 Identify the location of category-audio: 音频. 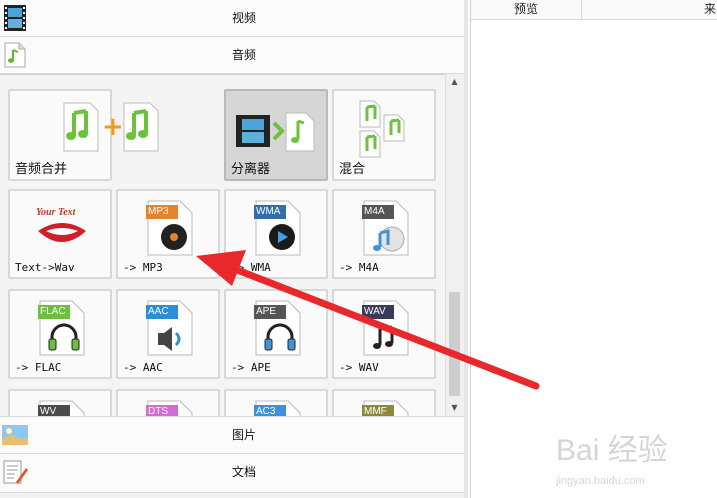
(232, 55).